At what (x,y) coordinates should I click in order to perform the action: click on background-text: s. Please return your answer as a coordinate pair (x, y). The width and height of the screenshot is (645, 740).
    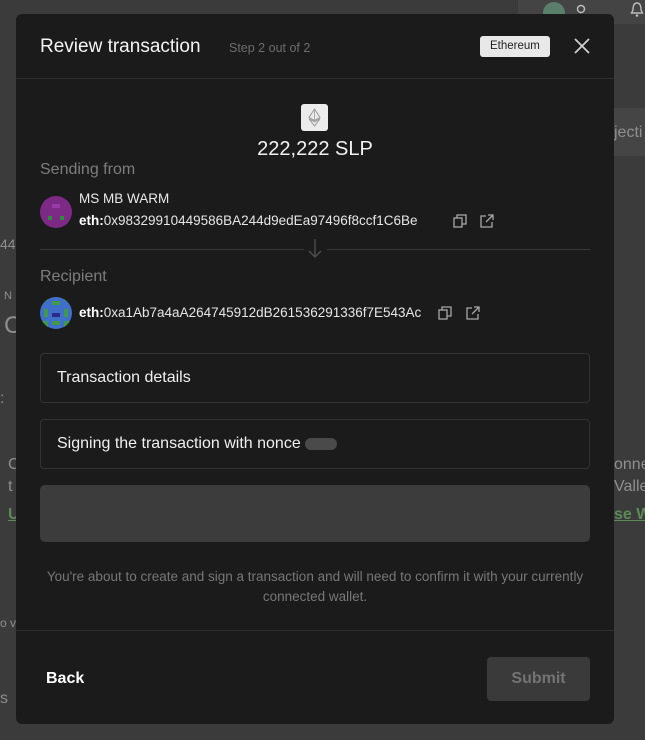
    Looking at the image, I should click on (4, 698).